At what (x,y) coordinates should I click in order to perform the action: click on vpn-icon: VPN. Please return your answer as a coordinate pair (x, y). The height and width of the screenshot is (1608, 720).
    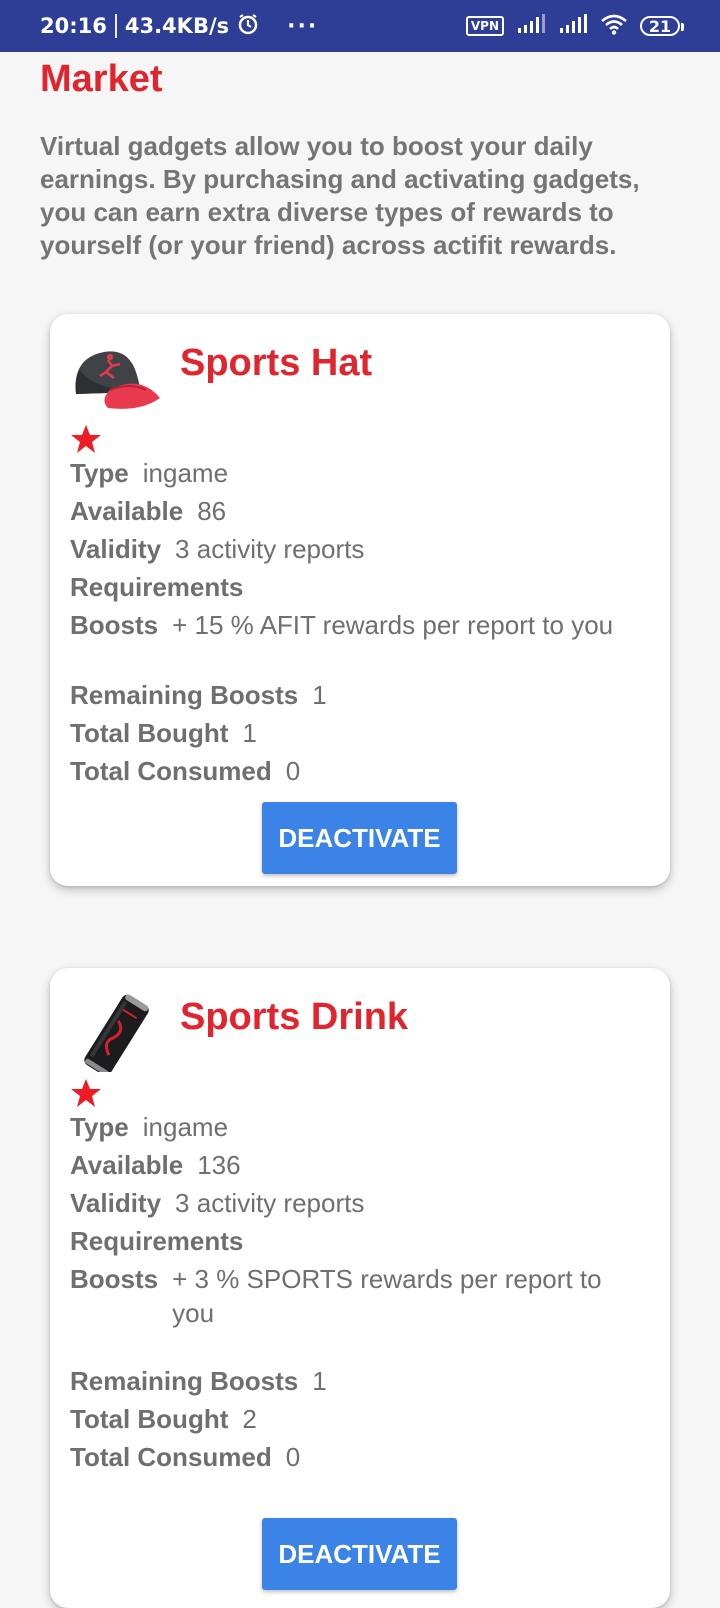
    Looking at the image, I should click on (484, 26).